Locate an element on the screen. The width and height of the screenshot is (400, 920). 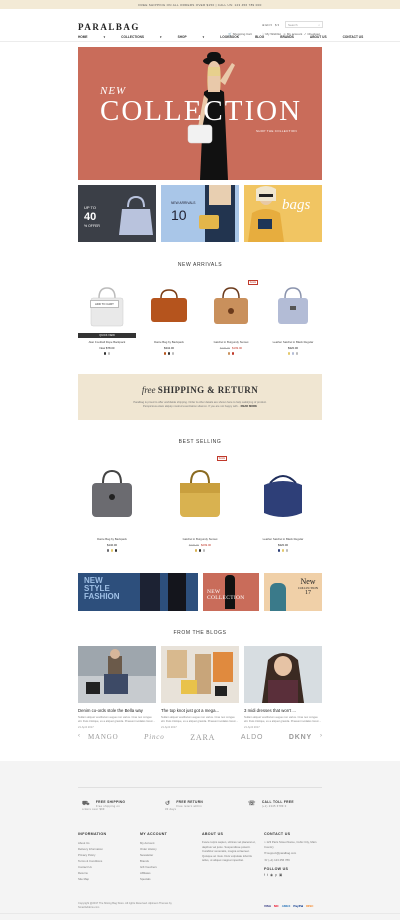
chevron-right-icon: › is located at coordinates (321, 736).